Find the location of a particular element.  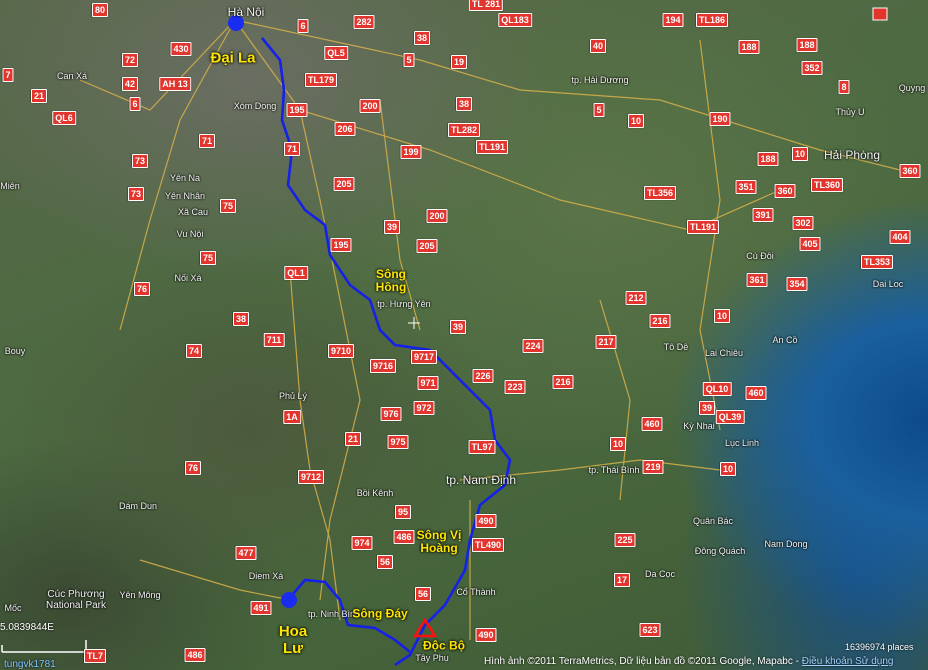

place-cu-doi: Cù Đôi is located at coordinates (760, 256).